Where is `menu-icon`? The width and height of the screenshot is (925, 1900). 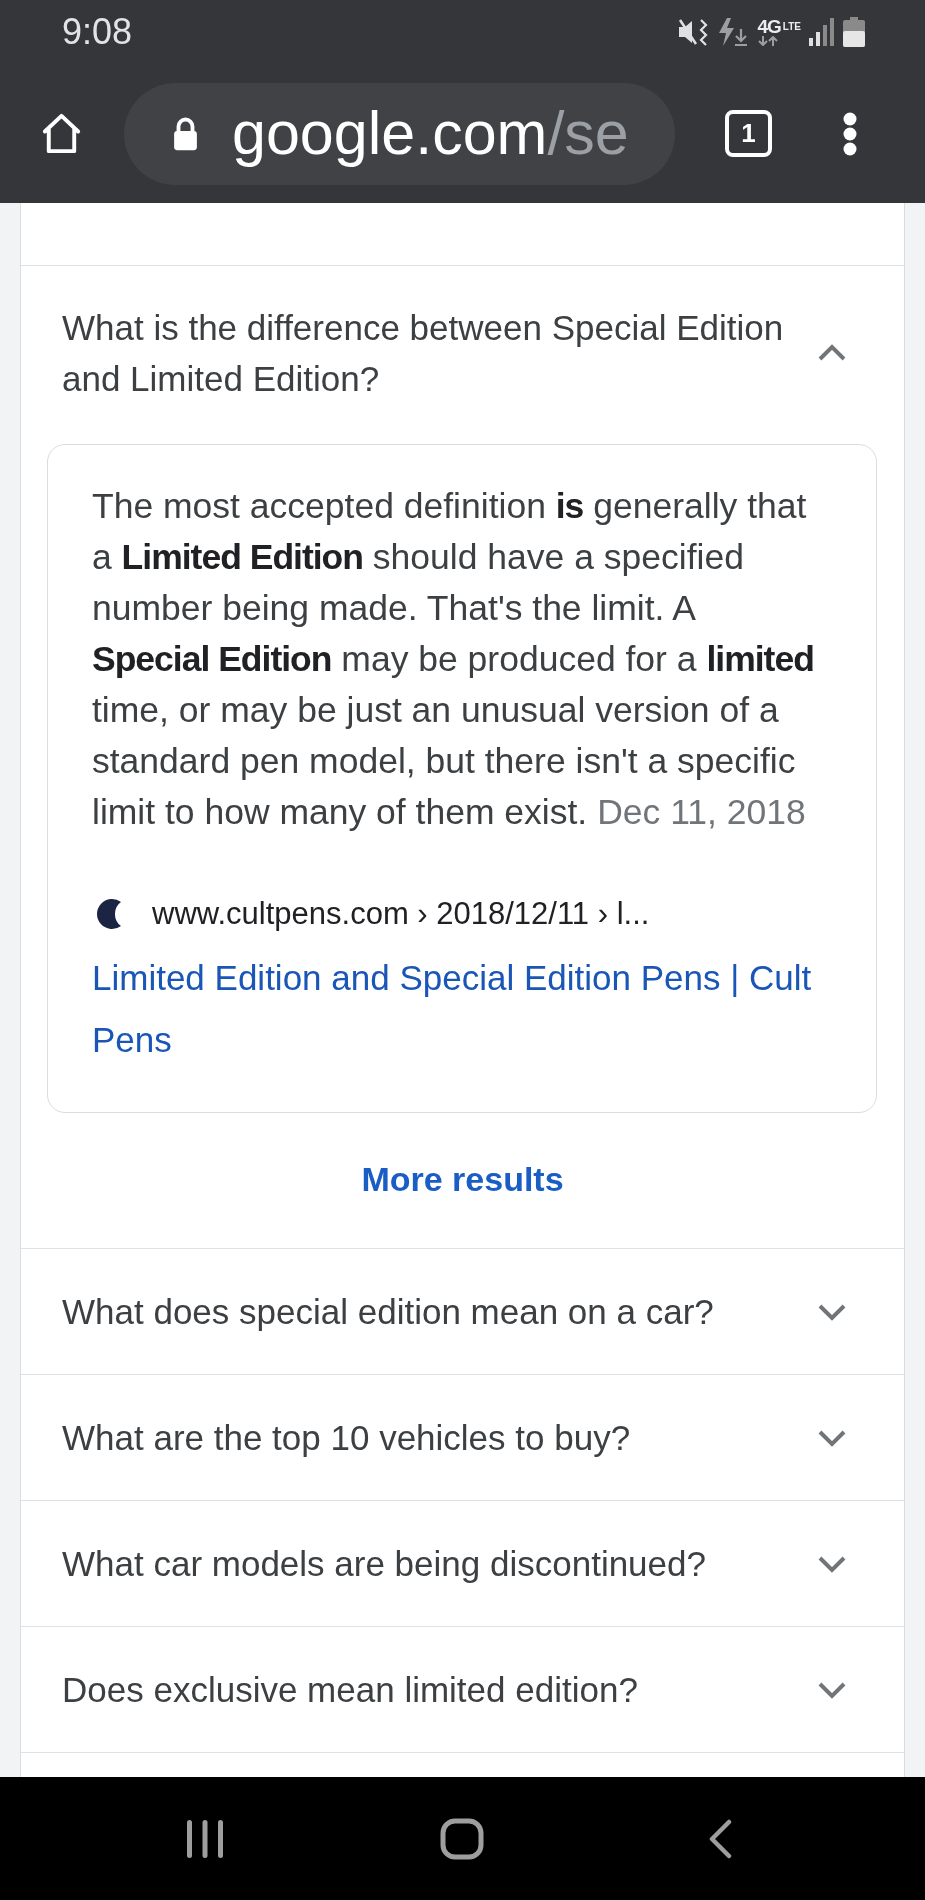 menu-icon is located at coordinates (850, 133).